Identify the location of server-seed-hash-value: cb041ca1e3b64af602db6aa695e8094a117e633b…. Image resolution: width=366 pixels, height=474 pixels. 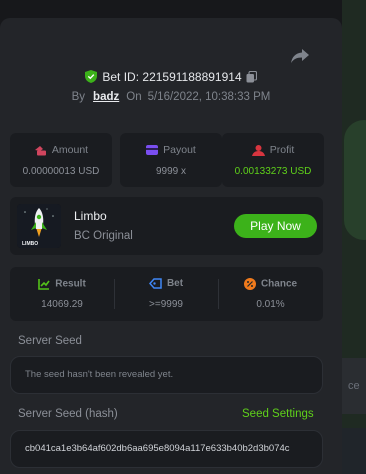
(157, 448).